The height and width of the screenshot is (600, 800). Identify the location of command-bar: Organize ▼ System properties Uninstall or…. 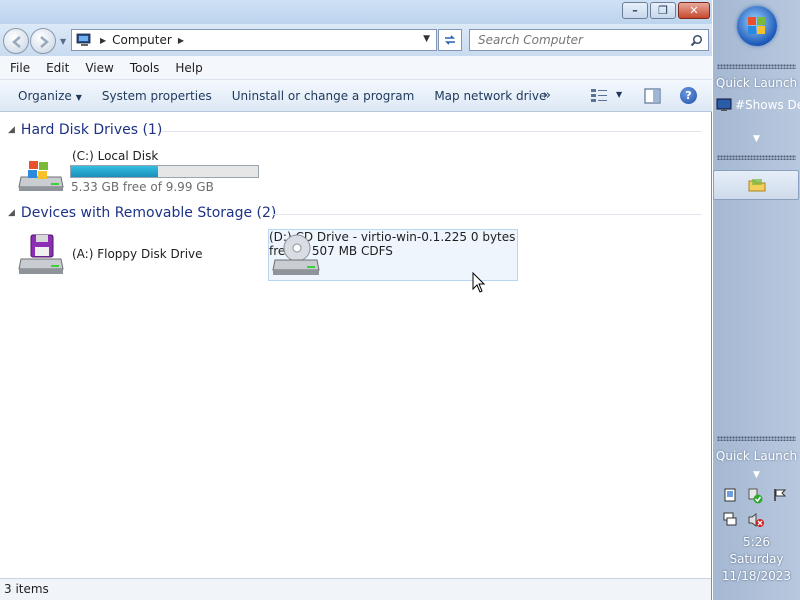
(356, 96).